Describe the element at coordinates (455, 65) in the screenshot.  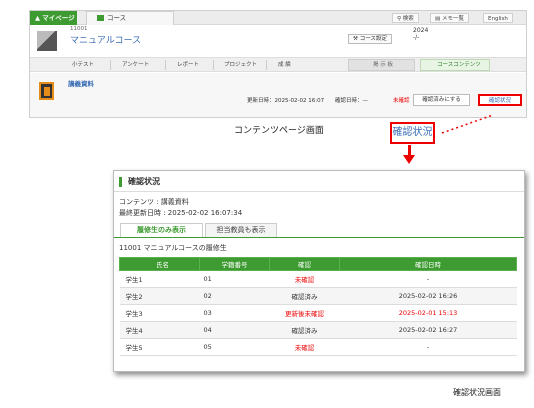
I see `nav-course-contents: コースコンテンツ` at that location.